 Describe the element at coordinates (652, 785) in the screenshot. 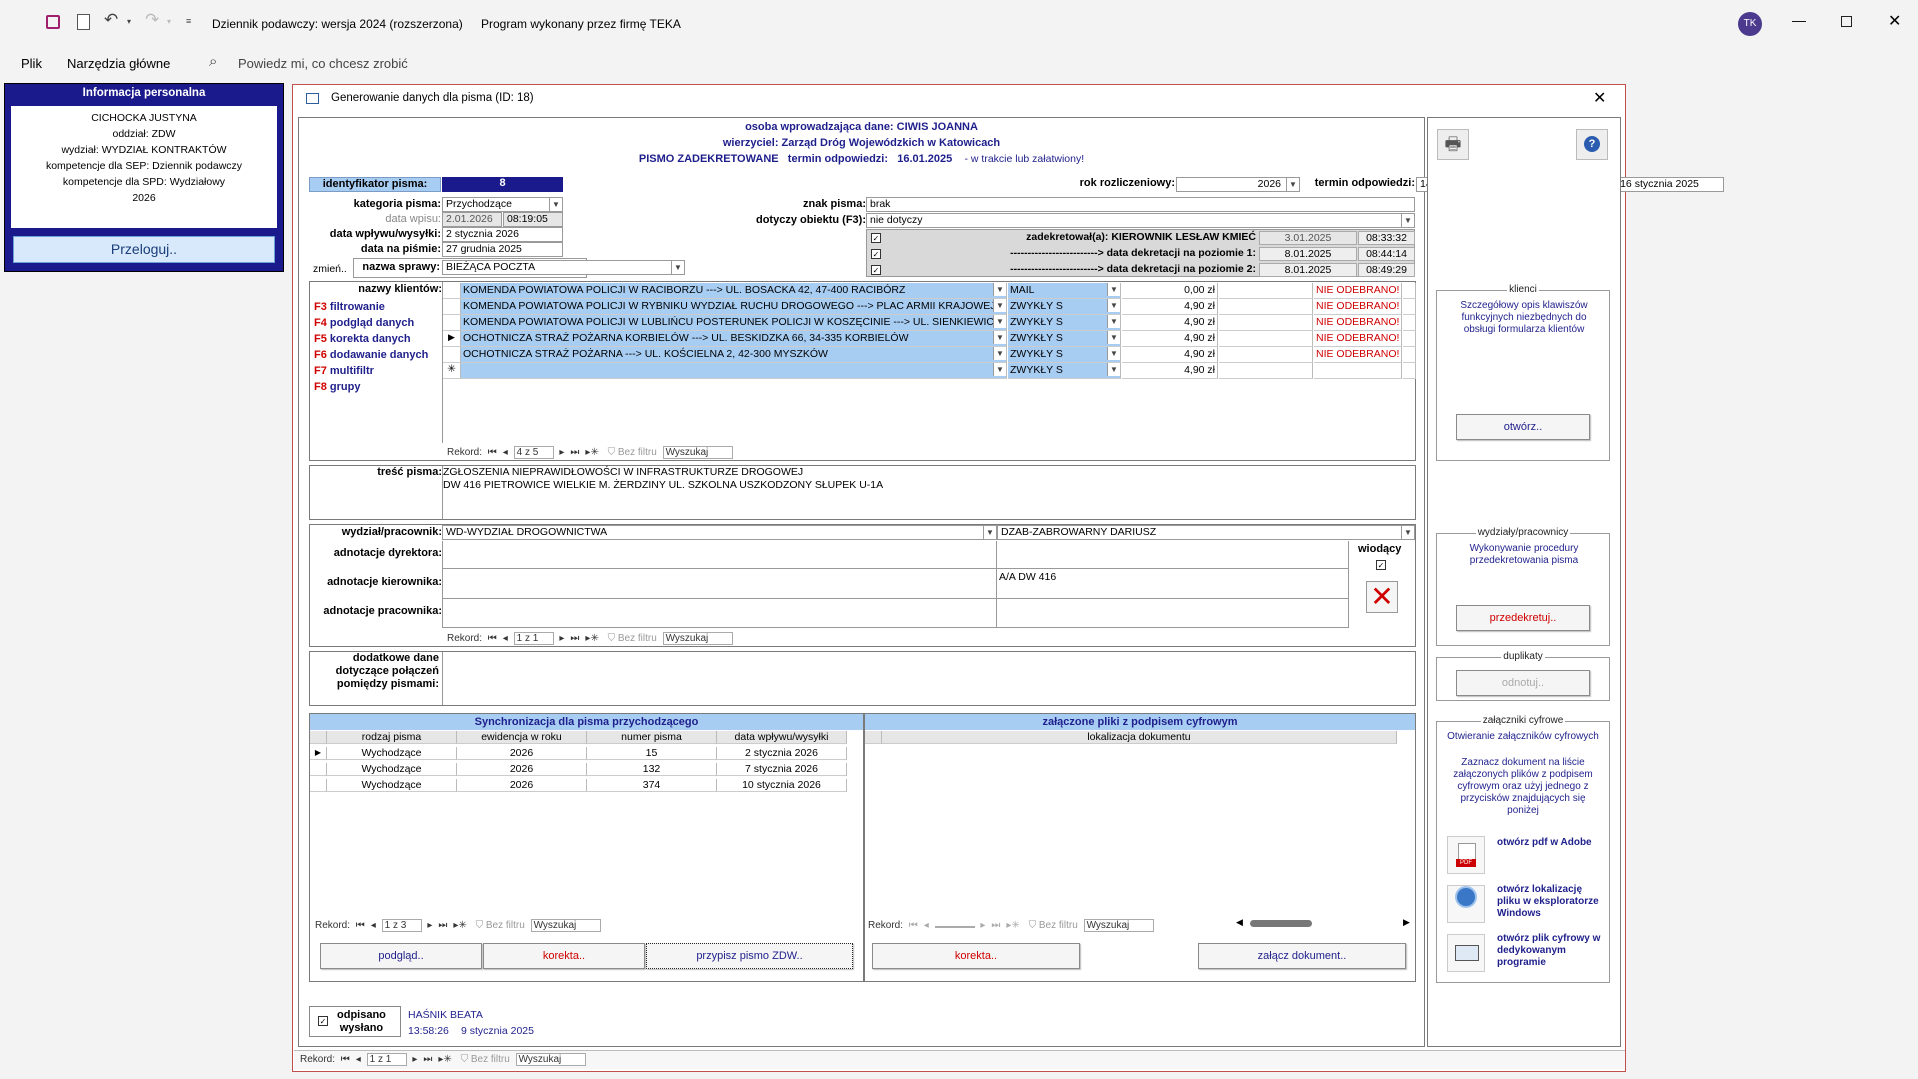

I see `sync-cell: 374` at that location.